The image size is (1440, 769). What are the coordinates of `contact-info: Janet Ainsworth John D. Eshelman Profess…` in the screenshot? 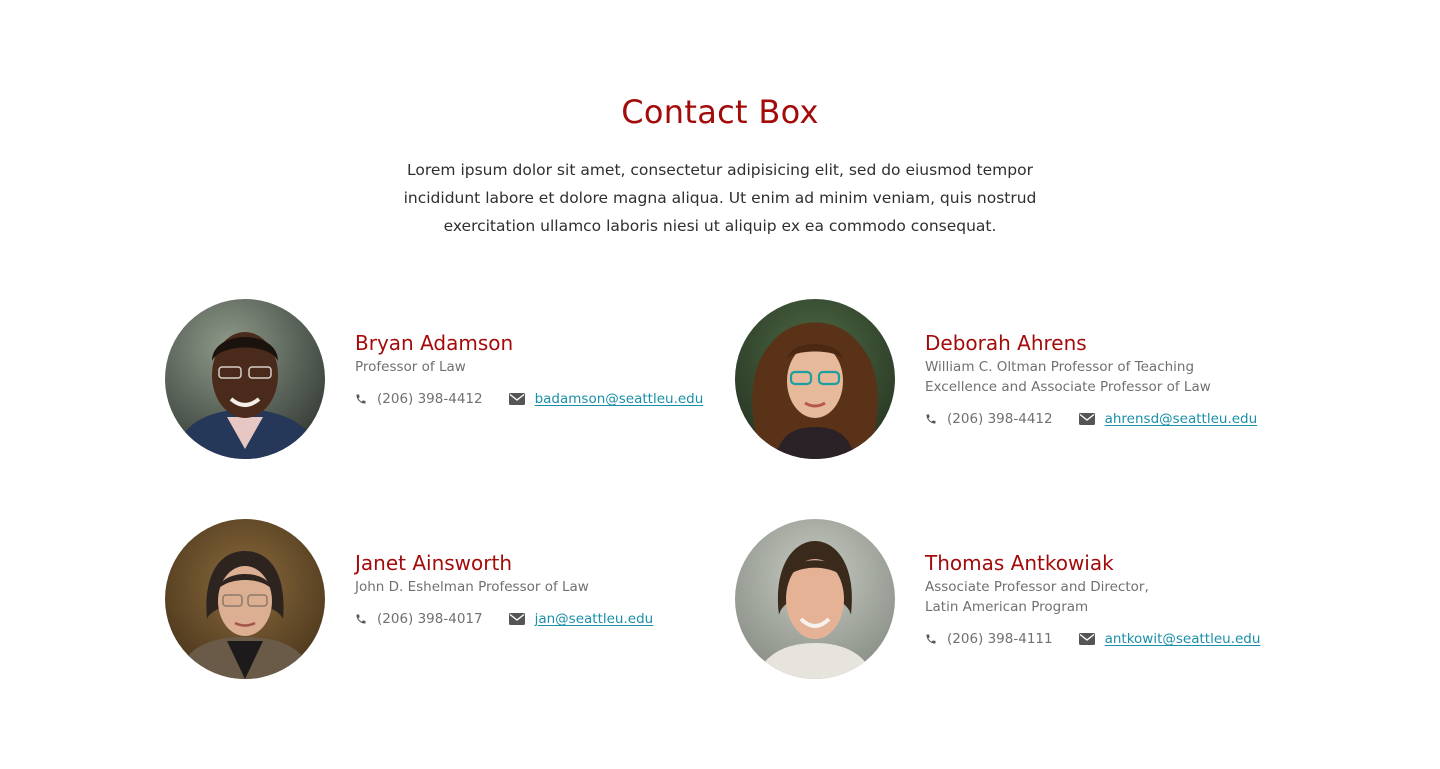 It's located at (545, 589).